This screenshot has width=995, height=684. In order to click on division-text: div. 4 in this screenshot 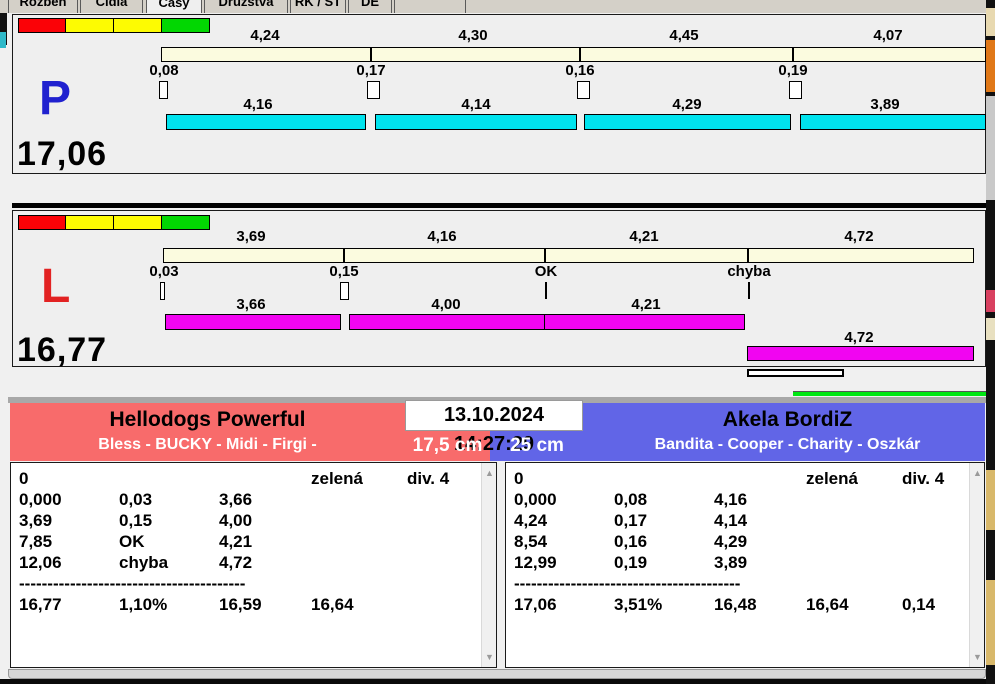, I will do `click(428, 478)`.